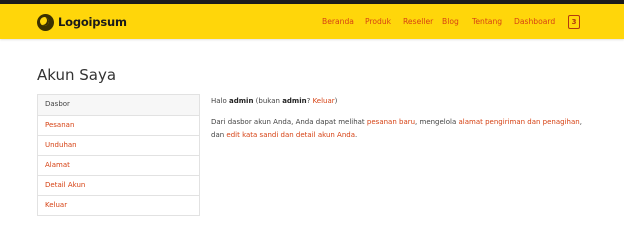 This screenshot has height=249, width=624. I want to click on account-details-link: edit kata sandi dan detail akun Anda, so click(290, 135).